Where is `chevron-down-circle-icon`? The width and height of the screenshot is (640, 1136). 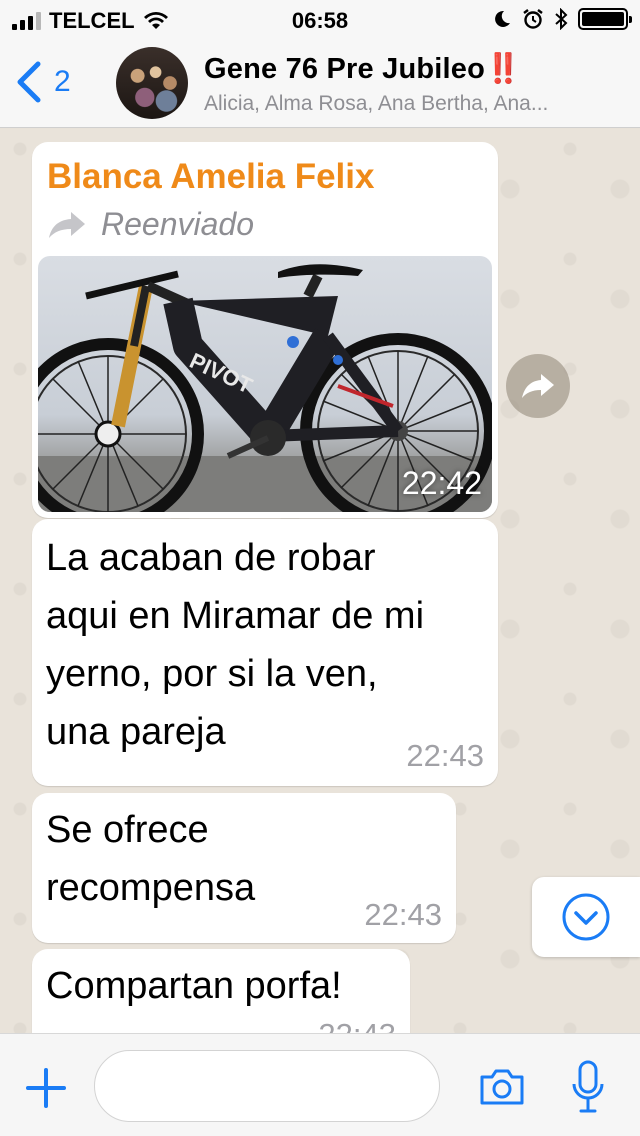
chevron-down-circle-icon is located at coordinates (586, 917).